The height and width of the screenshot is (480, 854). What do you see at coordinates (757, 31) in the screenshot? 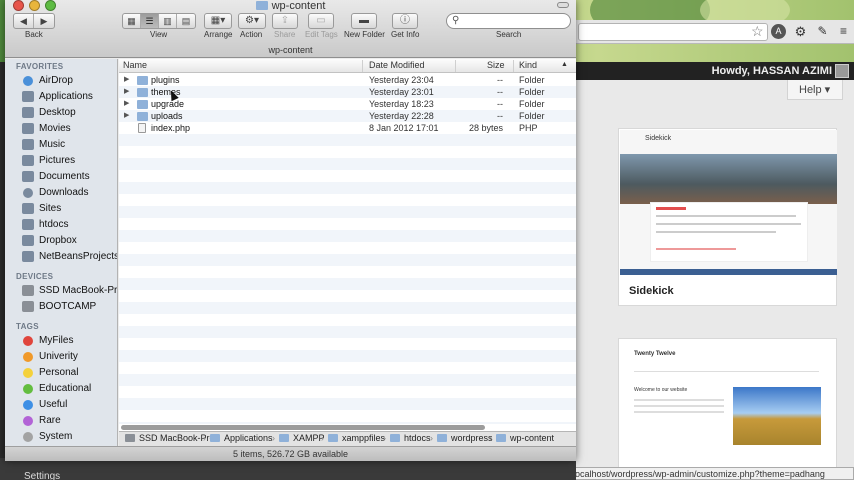
I see `bookmark-star-icon: ☆` at bounding box center [757, 31].